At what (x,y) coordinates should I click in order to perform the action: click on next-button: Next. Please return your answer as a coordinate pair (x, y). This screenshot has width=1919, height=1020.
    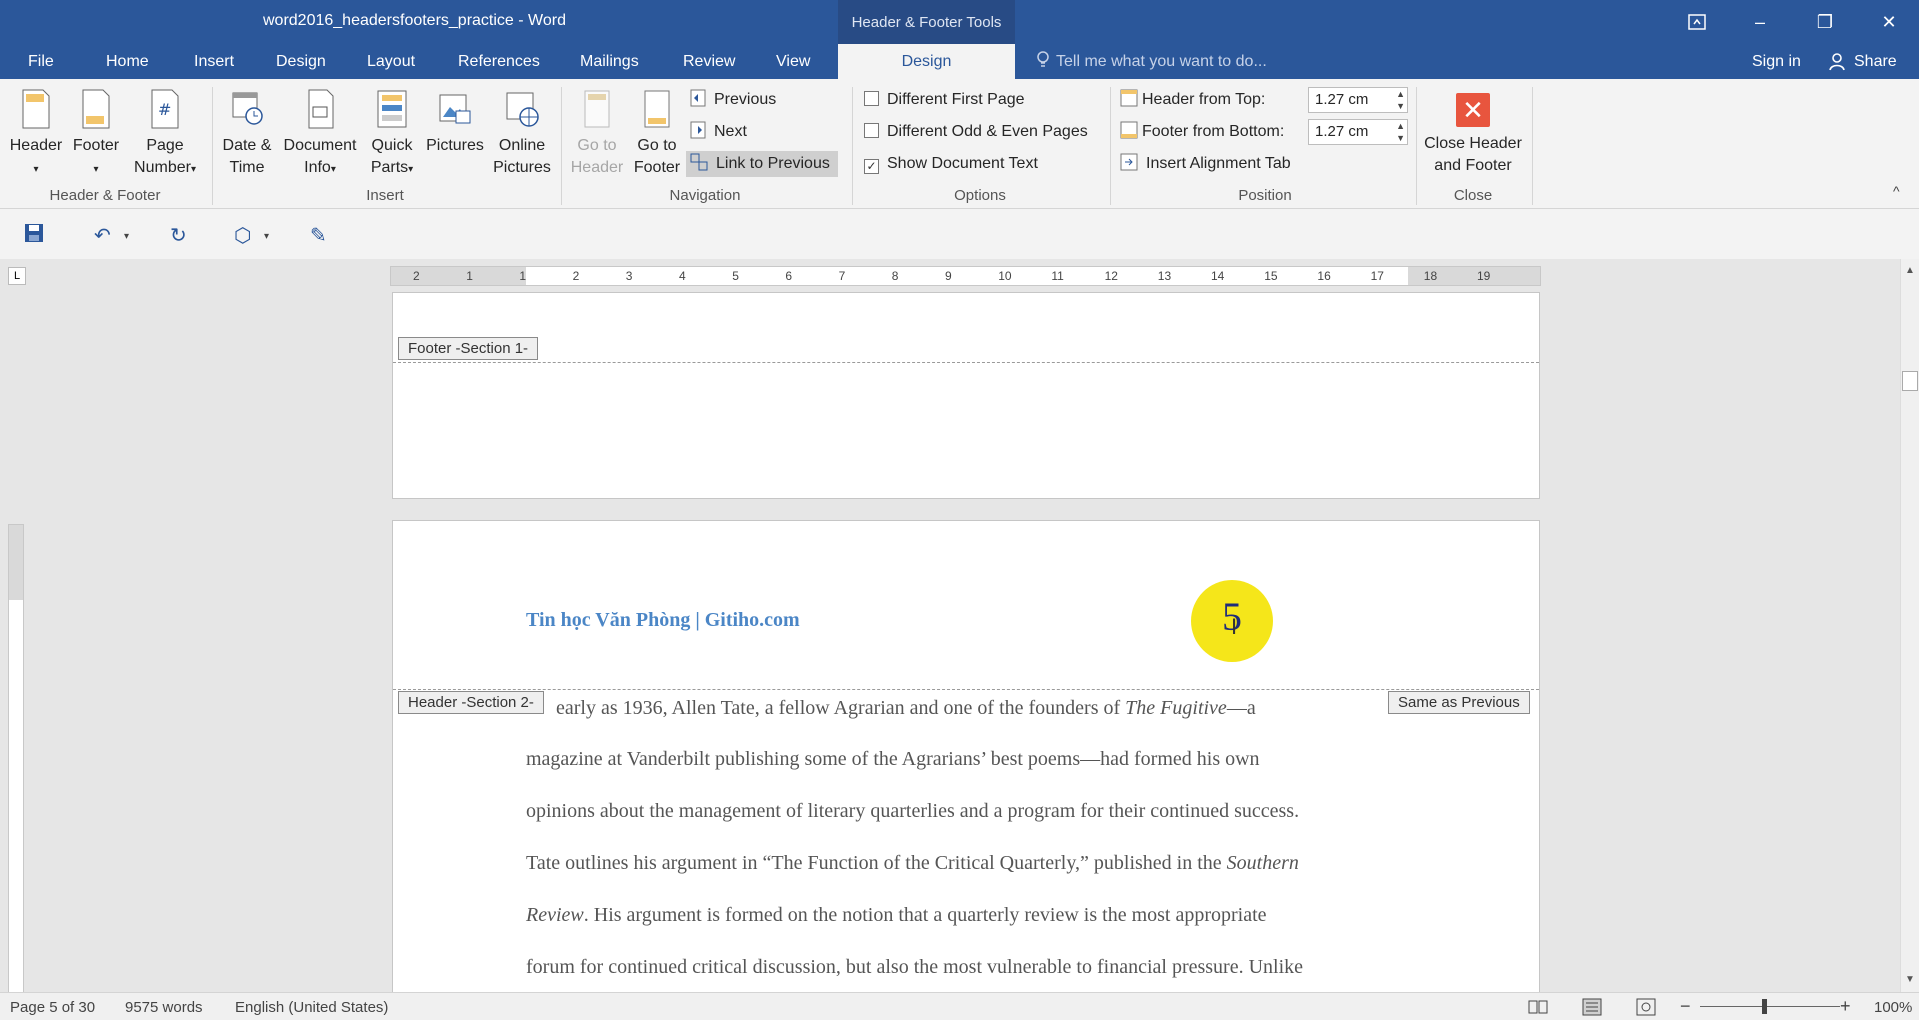
    Looking at the image, I should click on (718, 132).